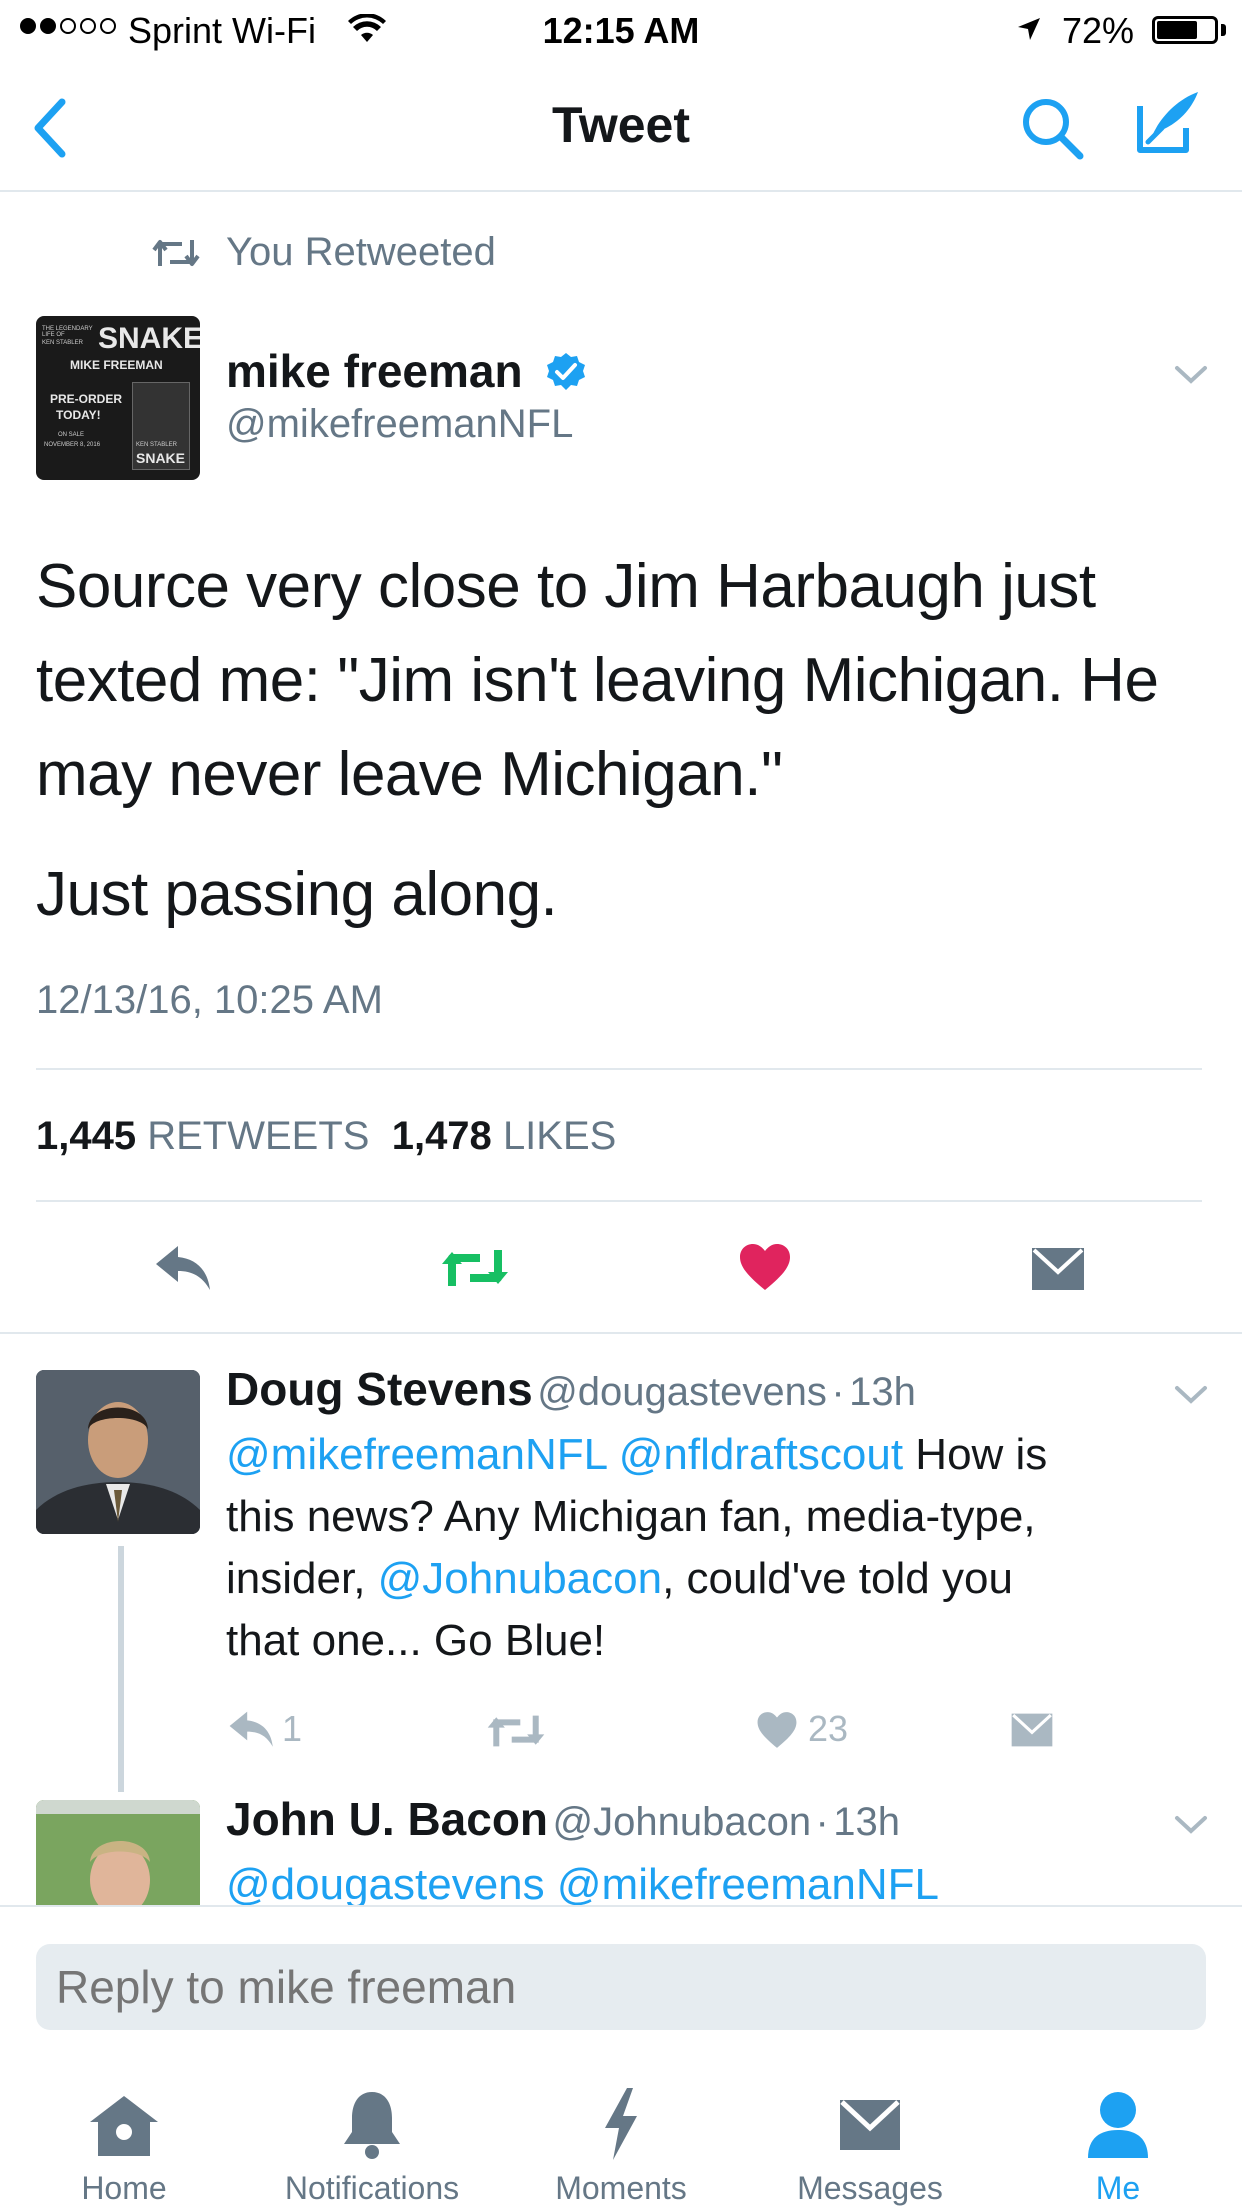  I want to click on mention-link: @Johnubacon, so click(520, 1578).